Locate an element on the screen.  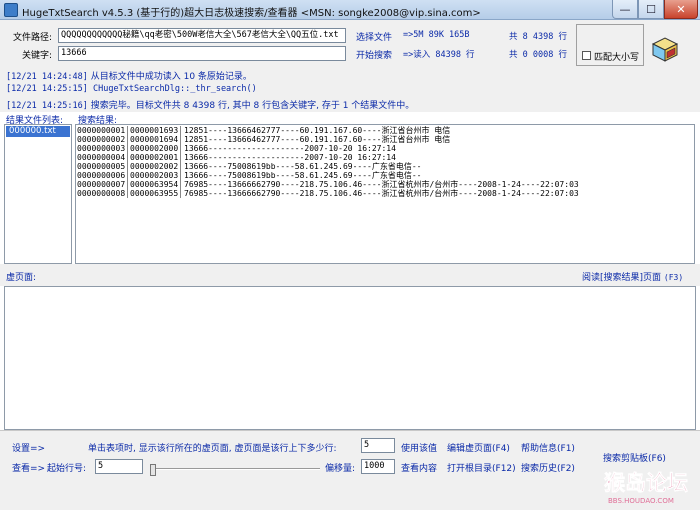
start-line-label: 起始行号: is located at coordinates (67, 469).